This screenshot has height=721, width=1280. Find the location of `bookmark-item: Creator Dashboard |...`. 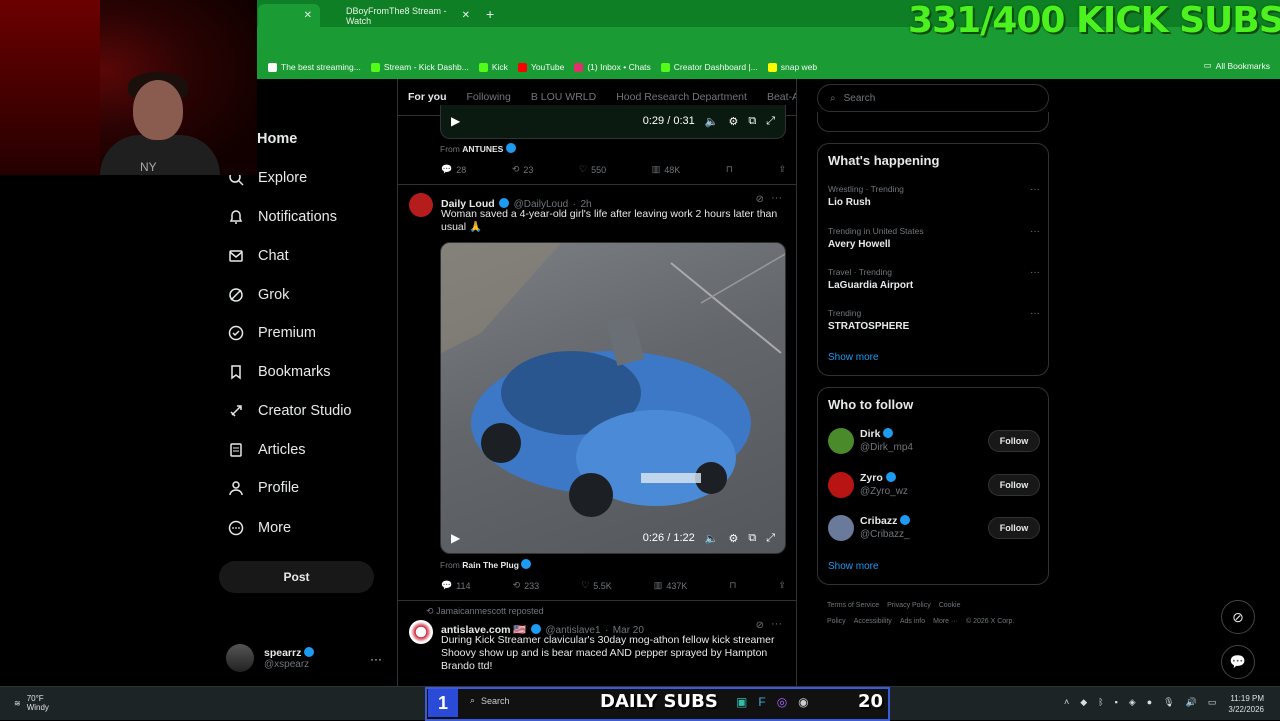

bookmark-item: Creator Dashboard |... is located at coordinates (709, 67).